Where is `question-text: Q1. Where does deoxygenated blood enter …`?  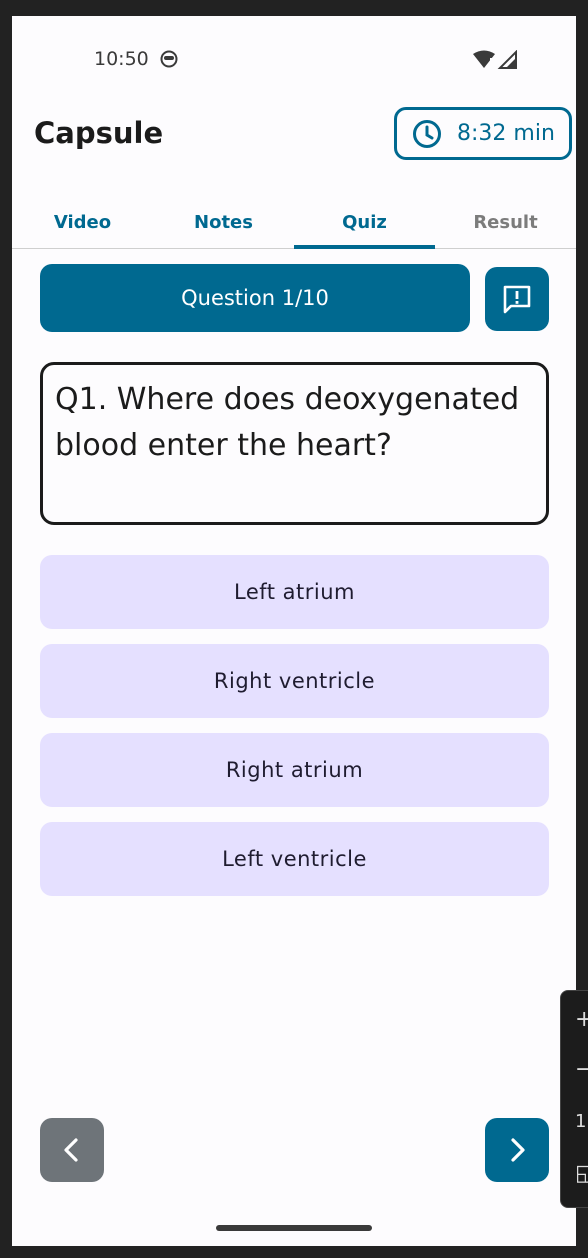
question-text: Q1. Where does deoxygenated blood enter … is located at coordinates (294, 443).